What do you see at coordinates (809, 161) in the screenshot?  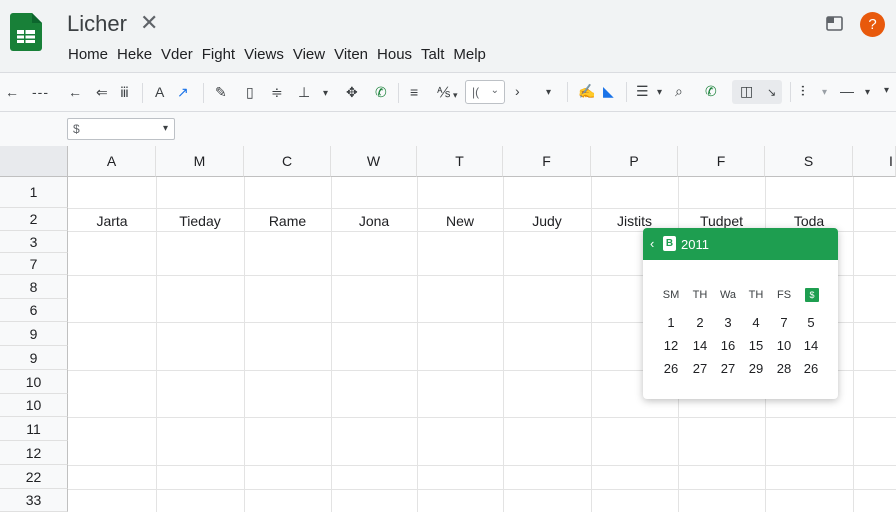 I see `column-header: S` at bounding box center [809, 161].